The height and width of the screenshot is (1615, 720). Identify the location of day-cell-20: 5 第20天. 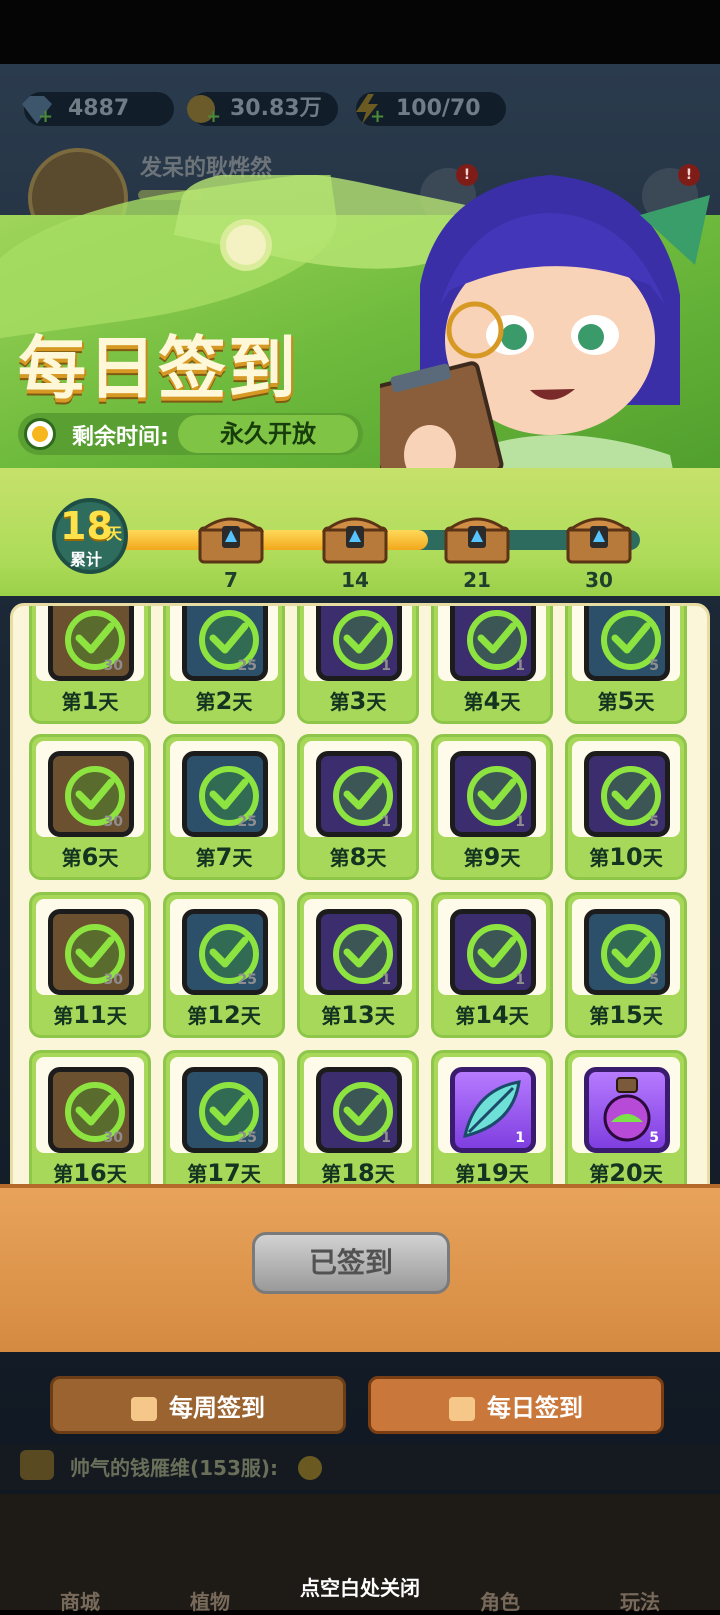
(626, 1123).